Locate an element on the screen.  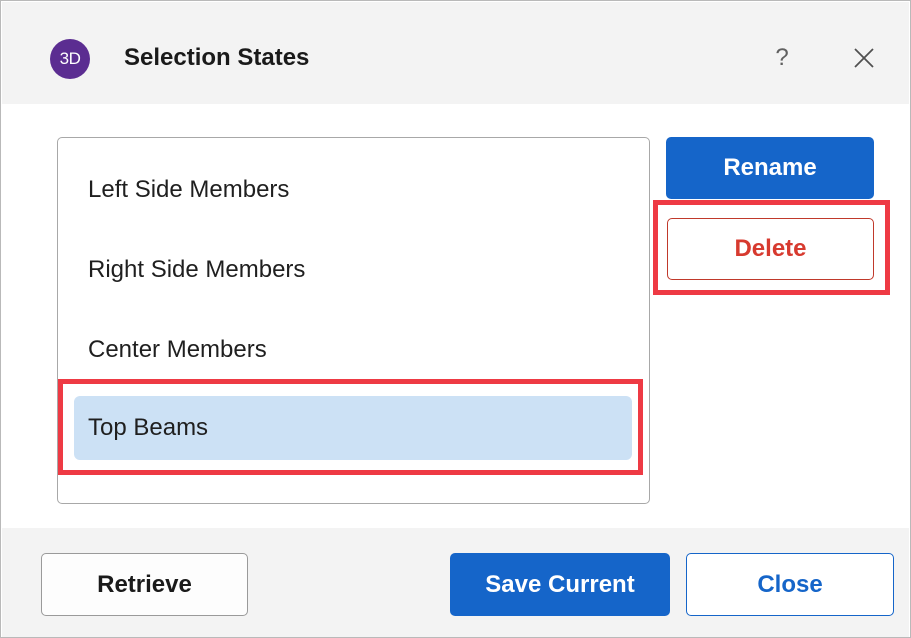
highlight-box-delete is located at coordinates (771, 247).